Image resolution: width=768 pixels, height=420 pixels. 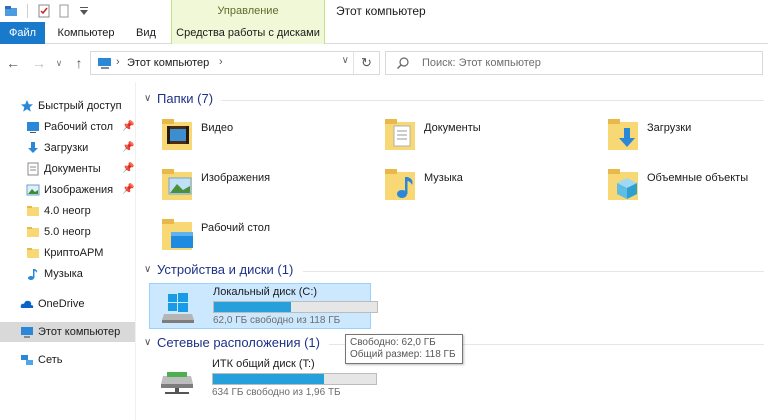 What do you see at coordinates (625, 134) in the screenshot?
I see `downloads-folder-icon` at bounding box center [625, 134].